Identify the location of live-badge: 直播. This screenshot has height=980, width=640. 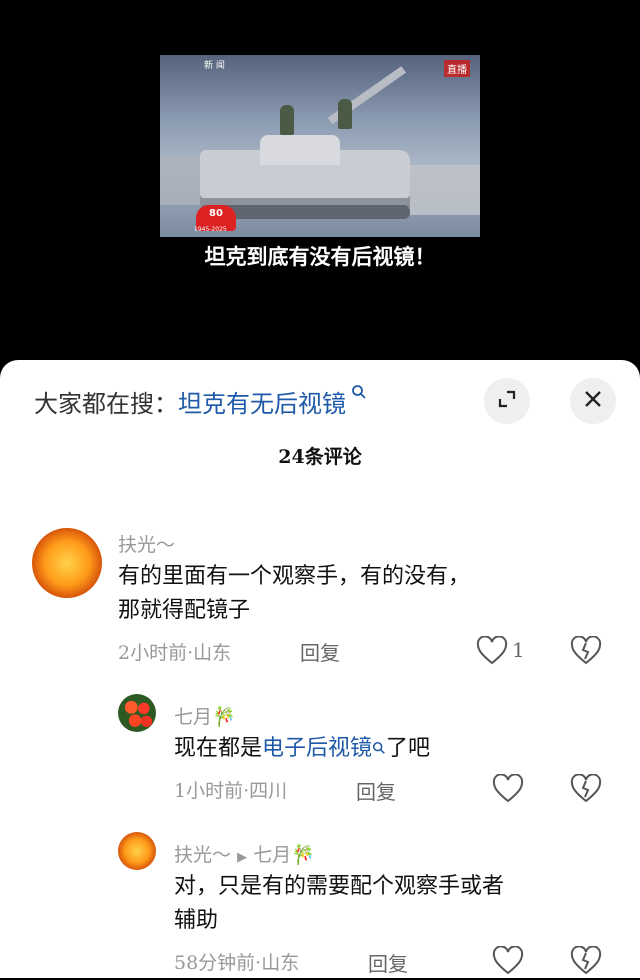
(457, 68).